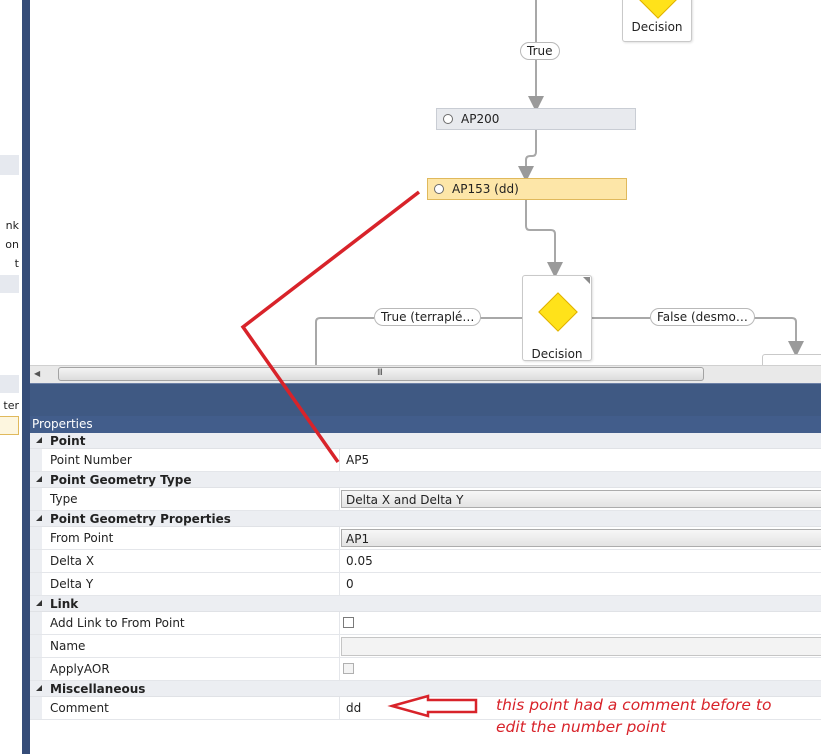 Image resolution: width=821 pixels, height=754 pixels. What do you see at coordinates (425, 561) in the screenshot?
I see `property-row-delta-x: Delta X 0.05` at bounding box center [425, 561].